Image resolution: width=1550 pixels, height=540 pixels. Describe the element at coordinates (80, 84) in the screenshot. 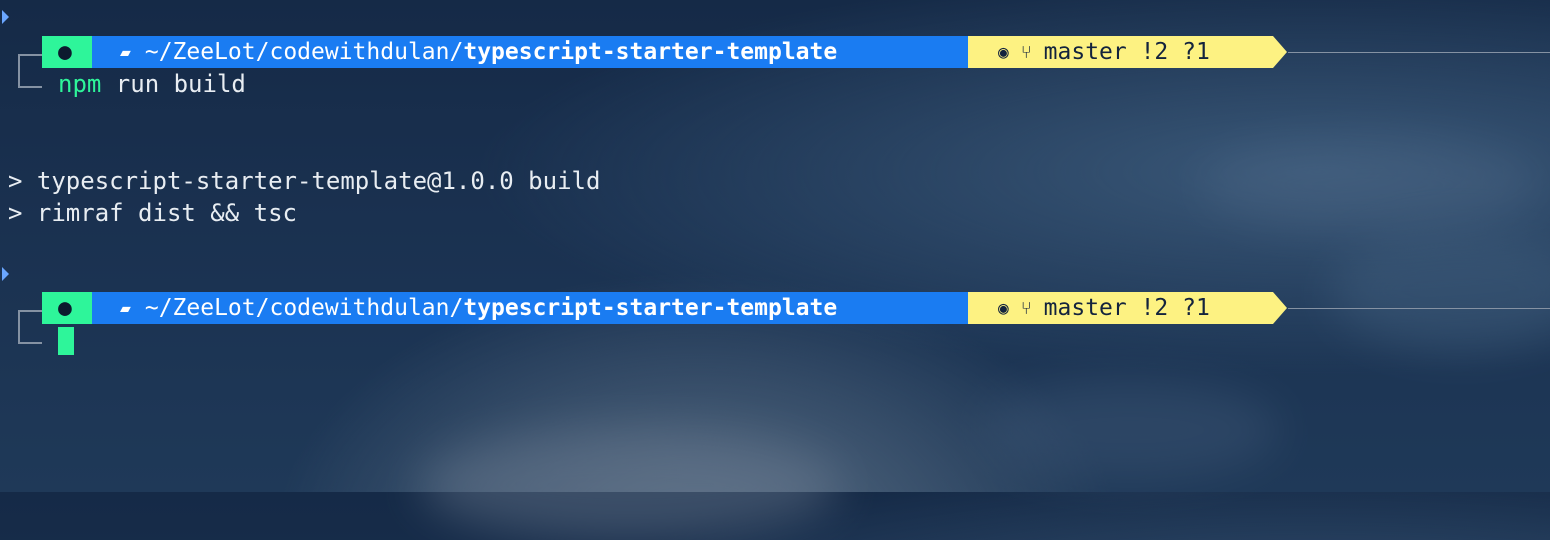

I see `command-name: npm` at that location.